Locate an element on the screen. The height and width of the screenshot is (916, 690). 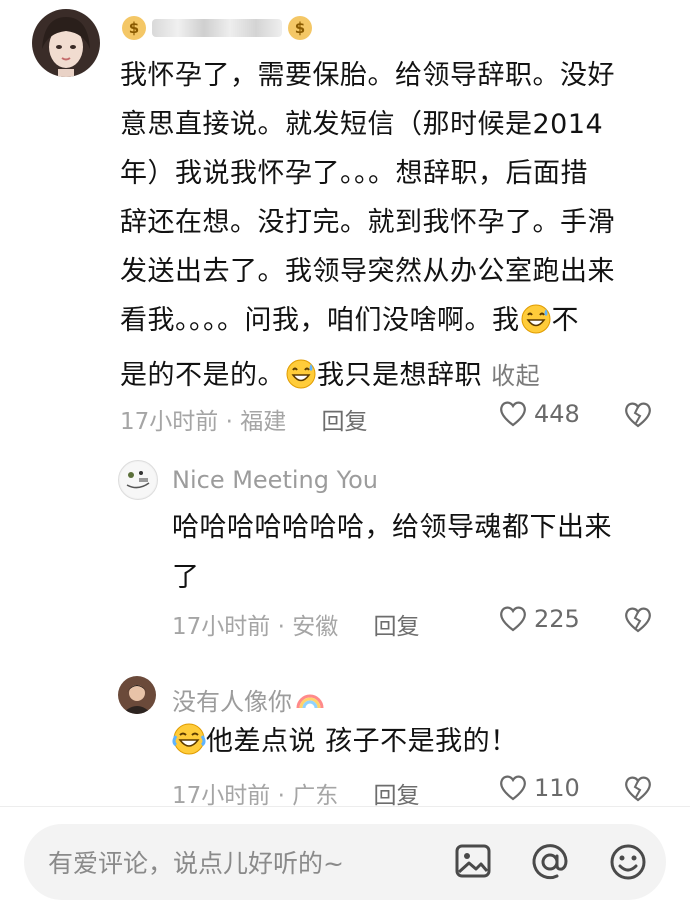
comment-line: 看我。。。。问我，咱们没啥啊。我不 is located at coordinates (390, 323).